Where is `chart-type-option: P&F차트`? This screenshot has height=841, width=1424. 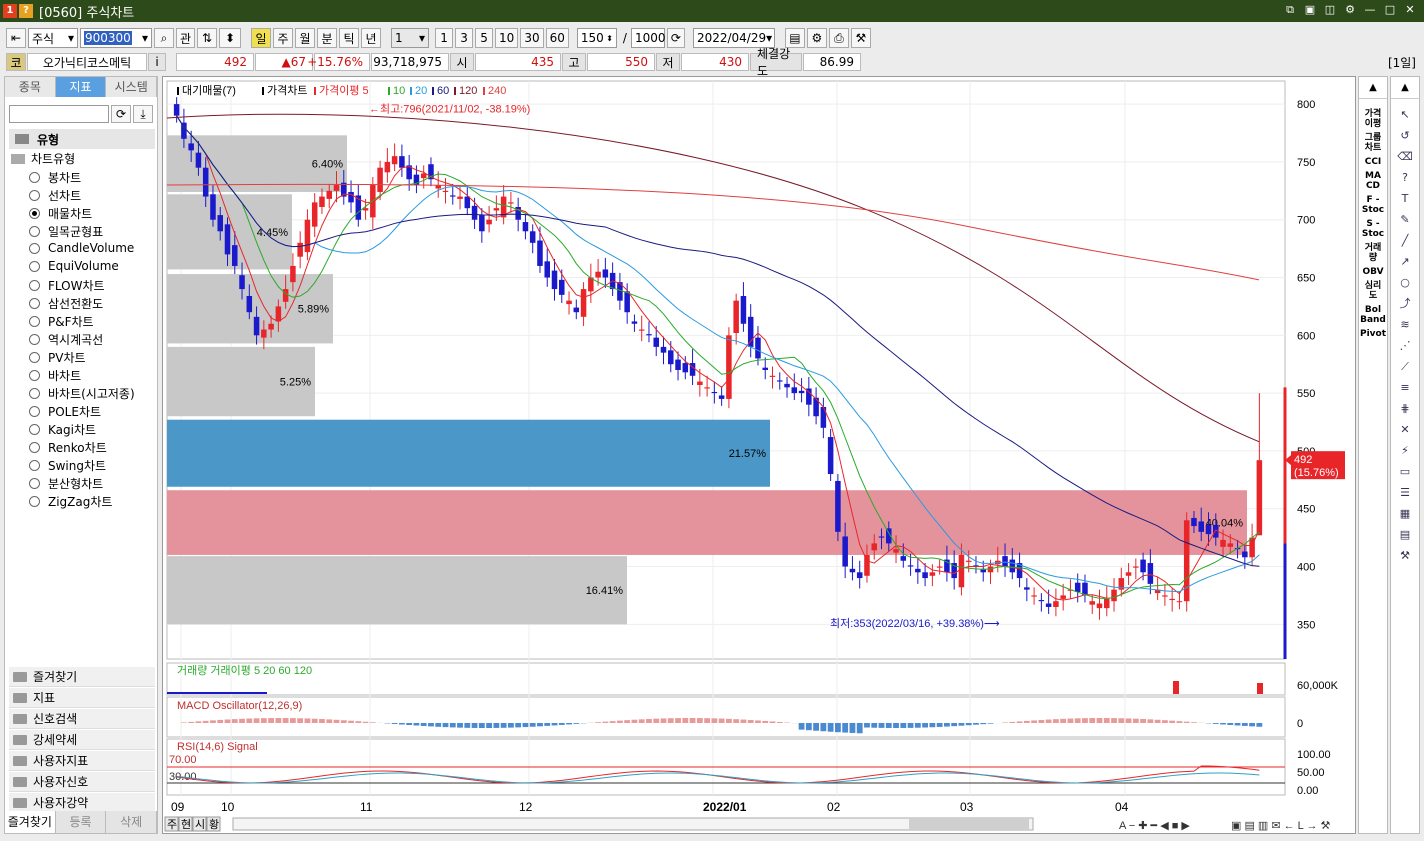 chart-type-option: P&F차트 is located at coordinates (61, 321).